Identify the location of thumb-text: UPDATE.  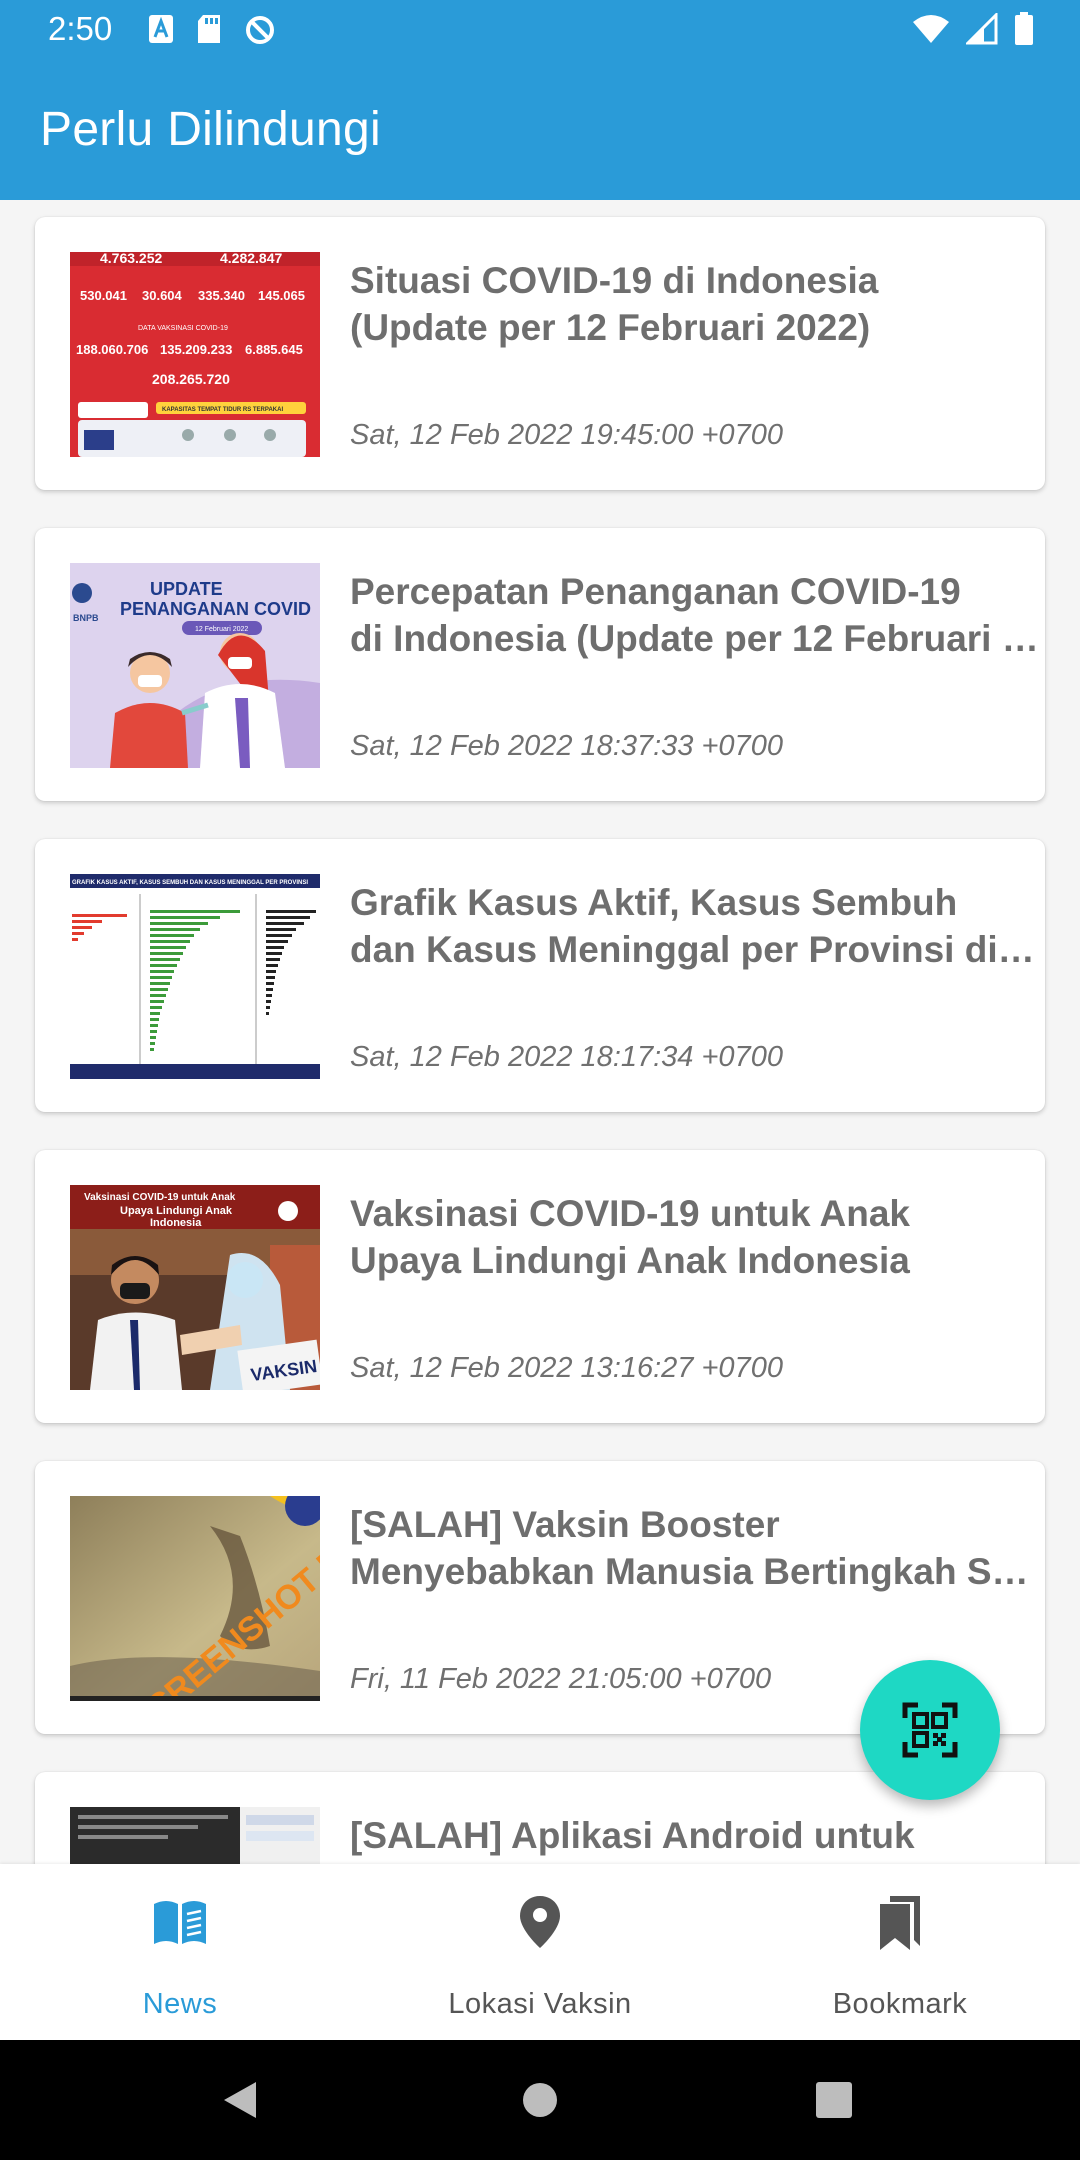
(186, 589).